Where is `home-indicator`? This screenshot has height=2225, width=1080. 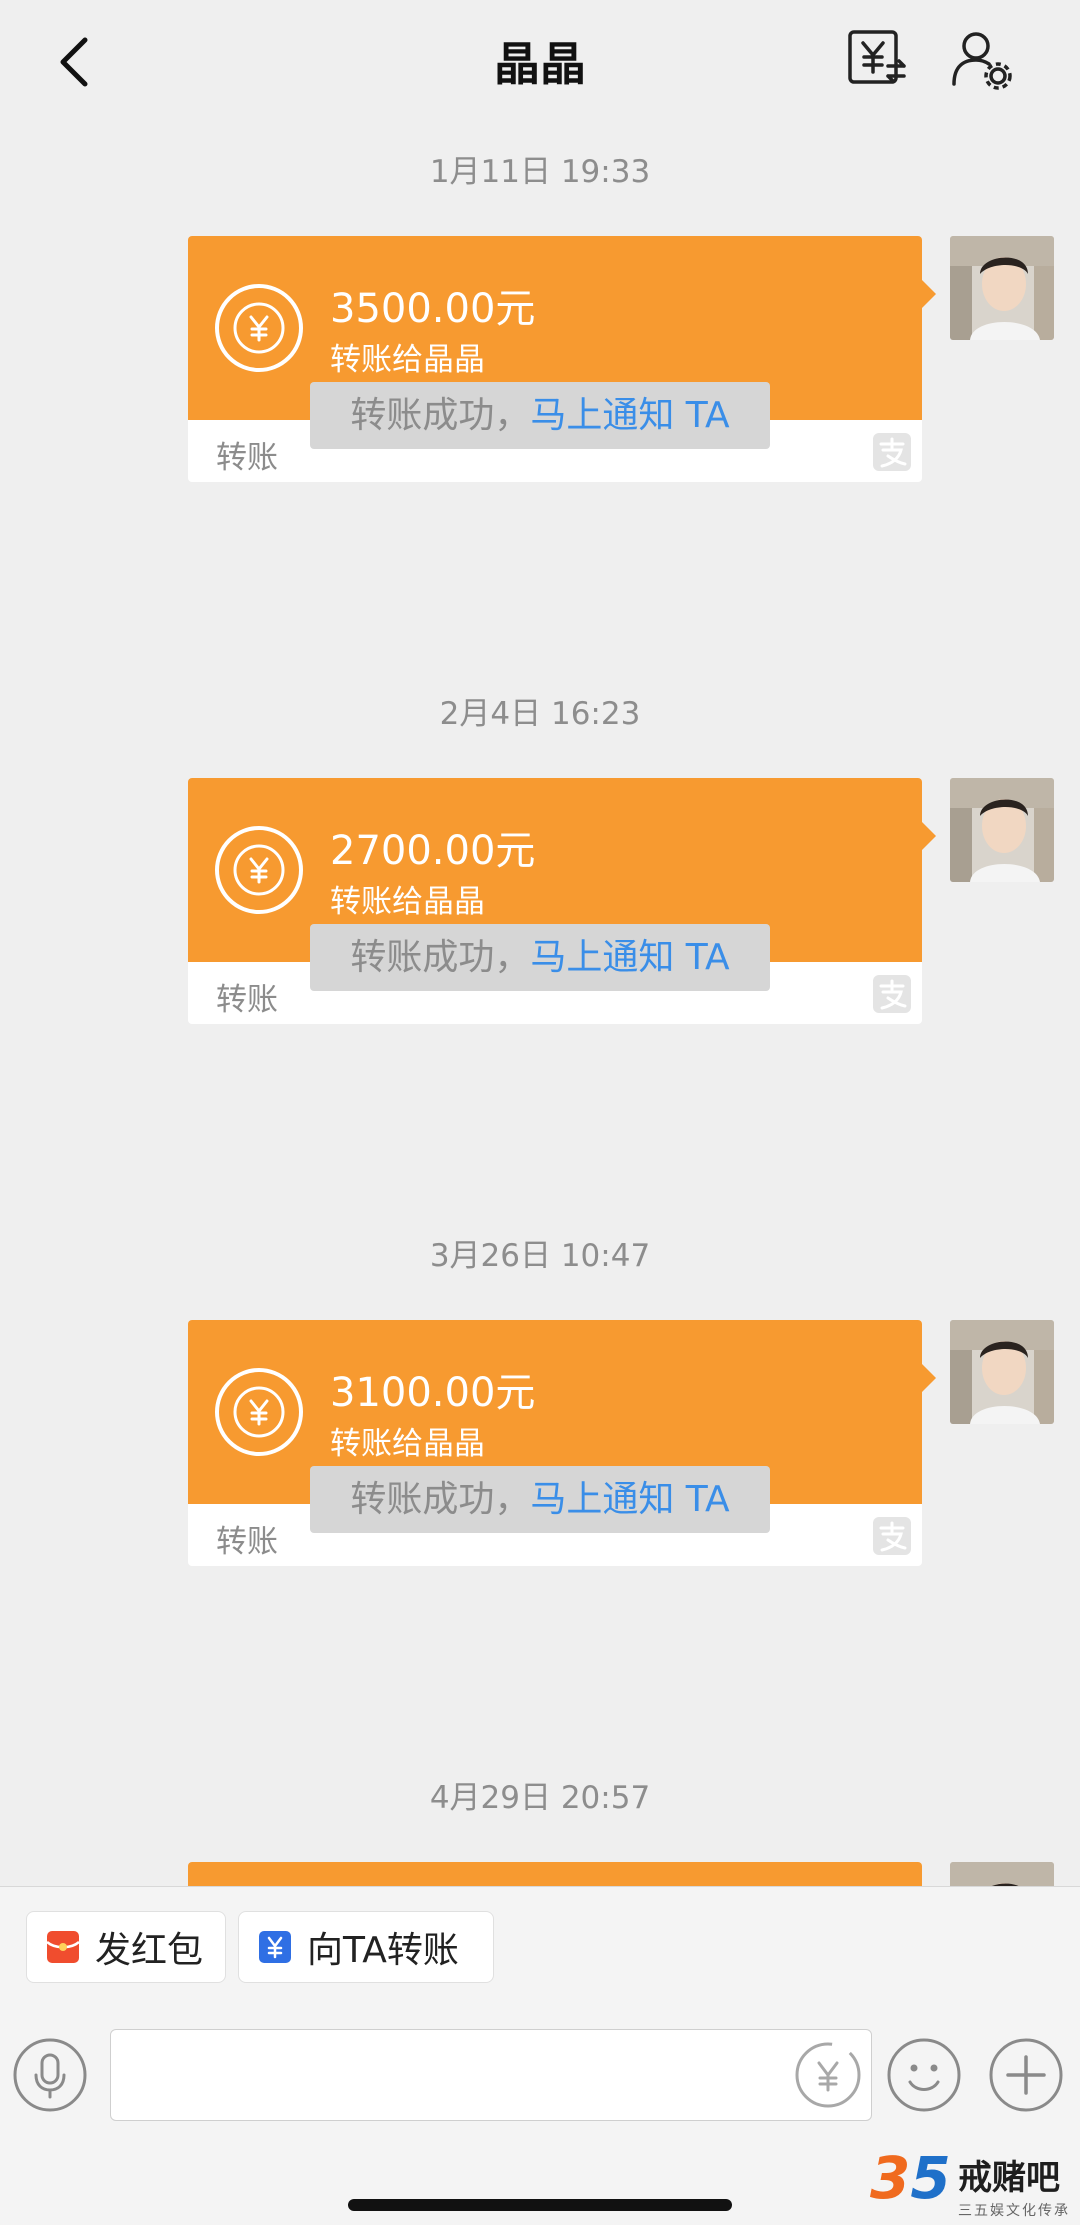
home-indicator is located at coordinates (540, 2205).